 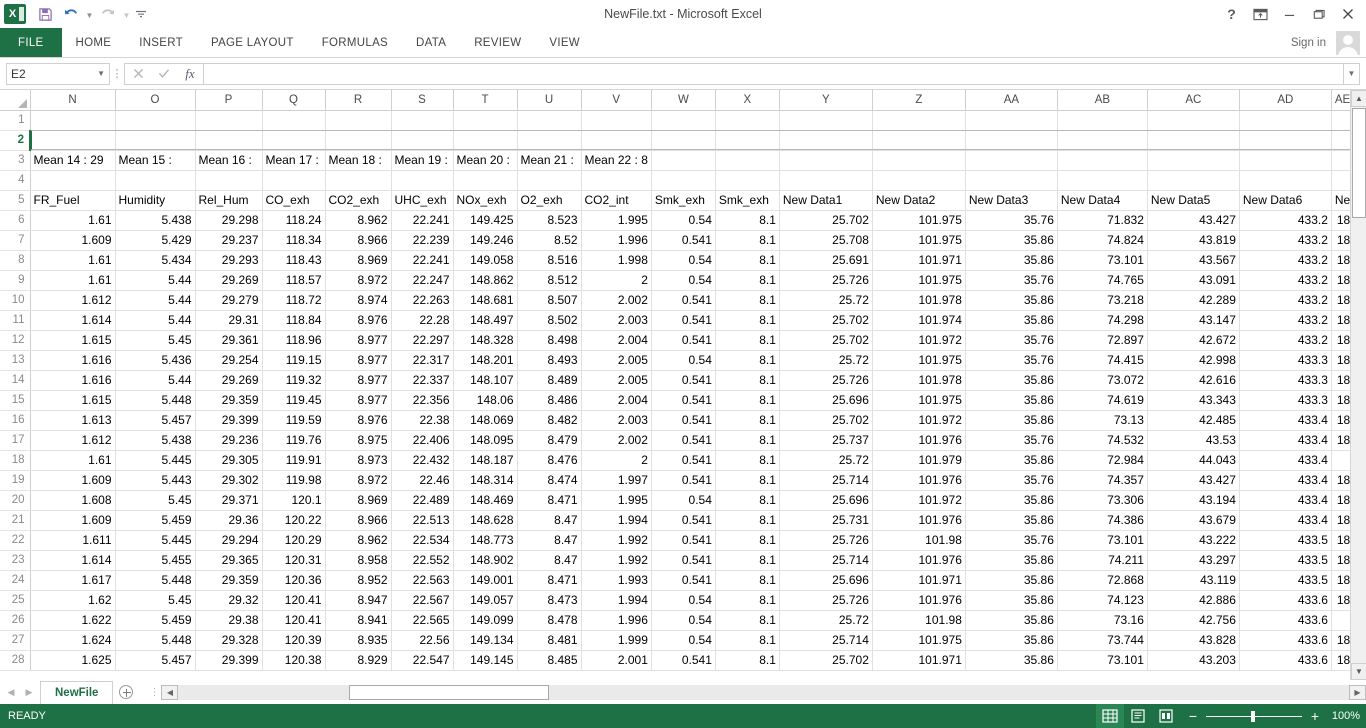 What do you see at coordinates (1193, 560) in the screenshot?
I see `cell-AC23: 43.297` at bounding box center [1193, 560].